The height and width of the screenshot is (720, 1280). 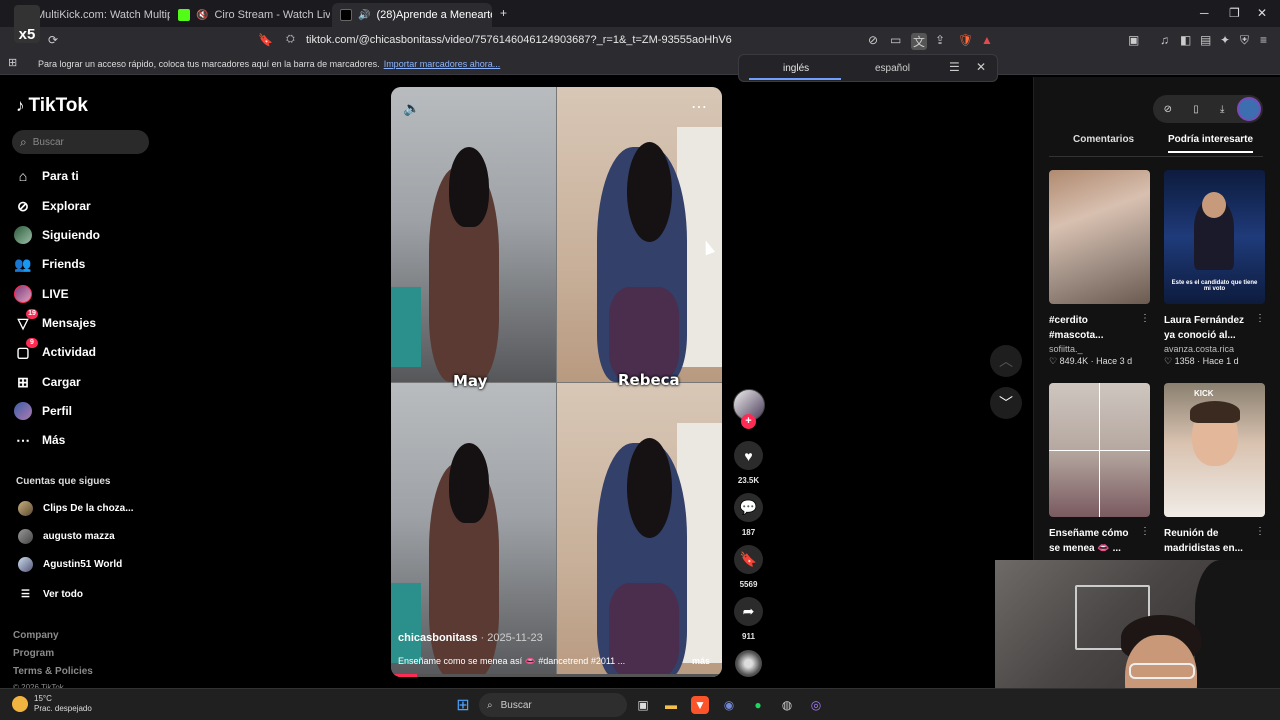 What do you see at coordinates (250, 15) in the screenshot?
I see `tab-kick: 🔇 Ciro Stream - Watch Live on Kick` at bounding box center [250, 15].